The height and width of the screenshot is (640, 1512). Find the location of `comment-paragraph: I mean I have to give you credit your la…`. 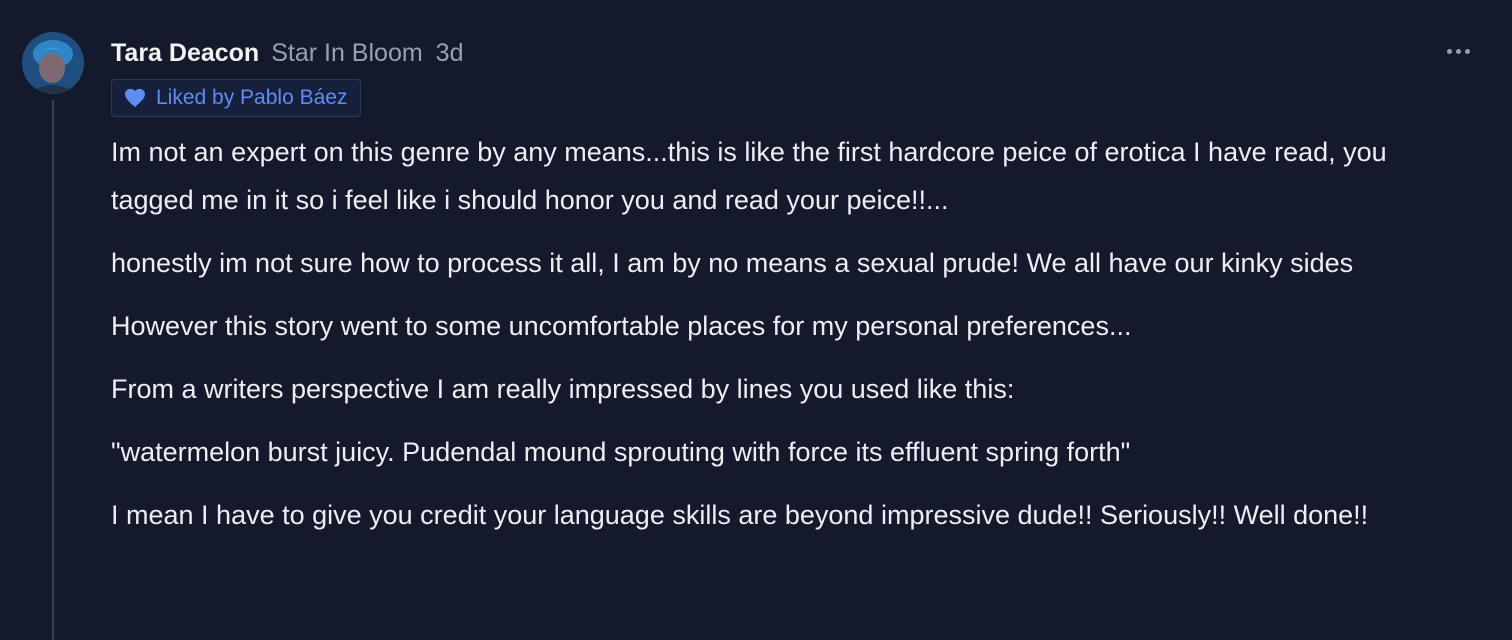

comment-paragraph: I mean I have to give you credit your la… is located at coordinates (740, 515).